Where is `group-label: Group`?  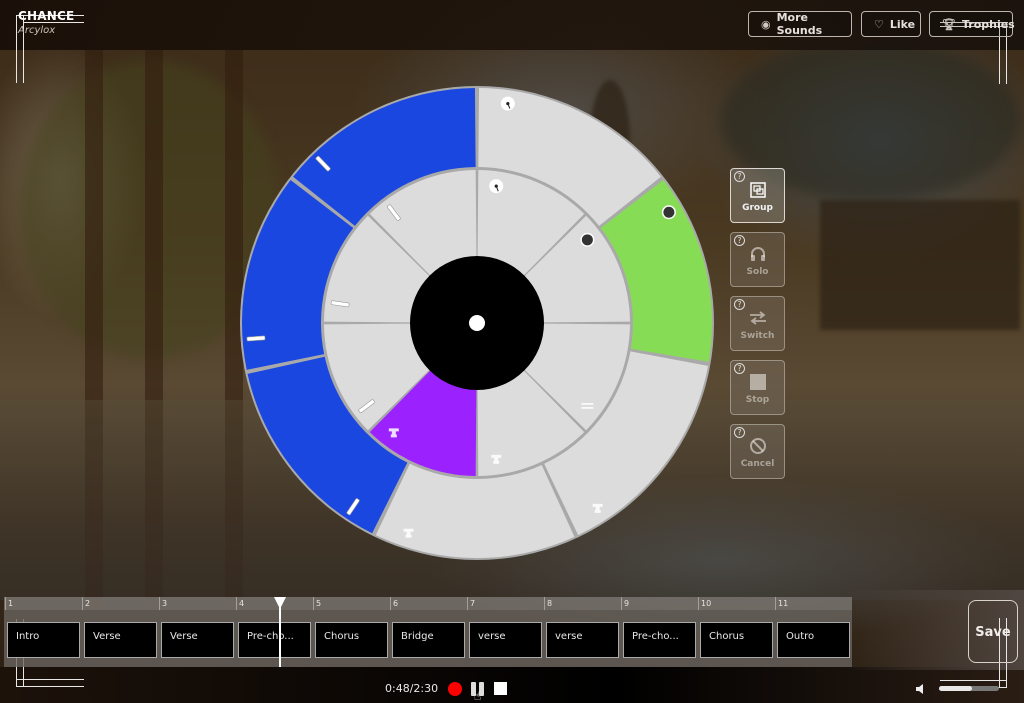
group-label: Group is located at coordinates (757, 208).